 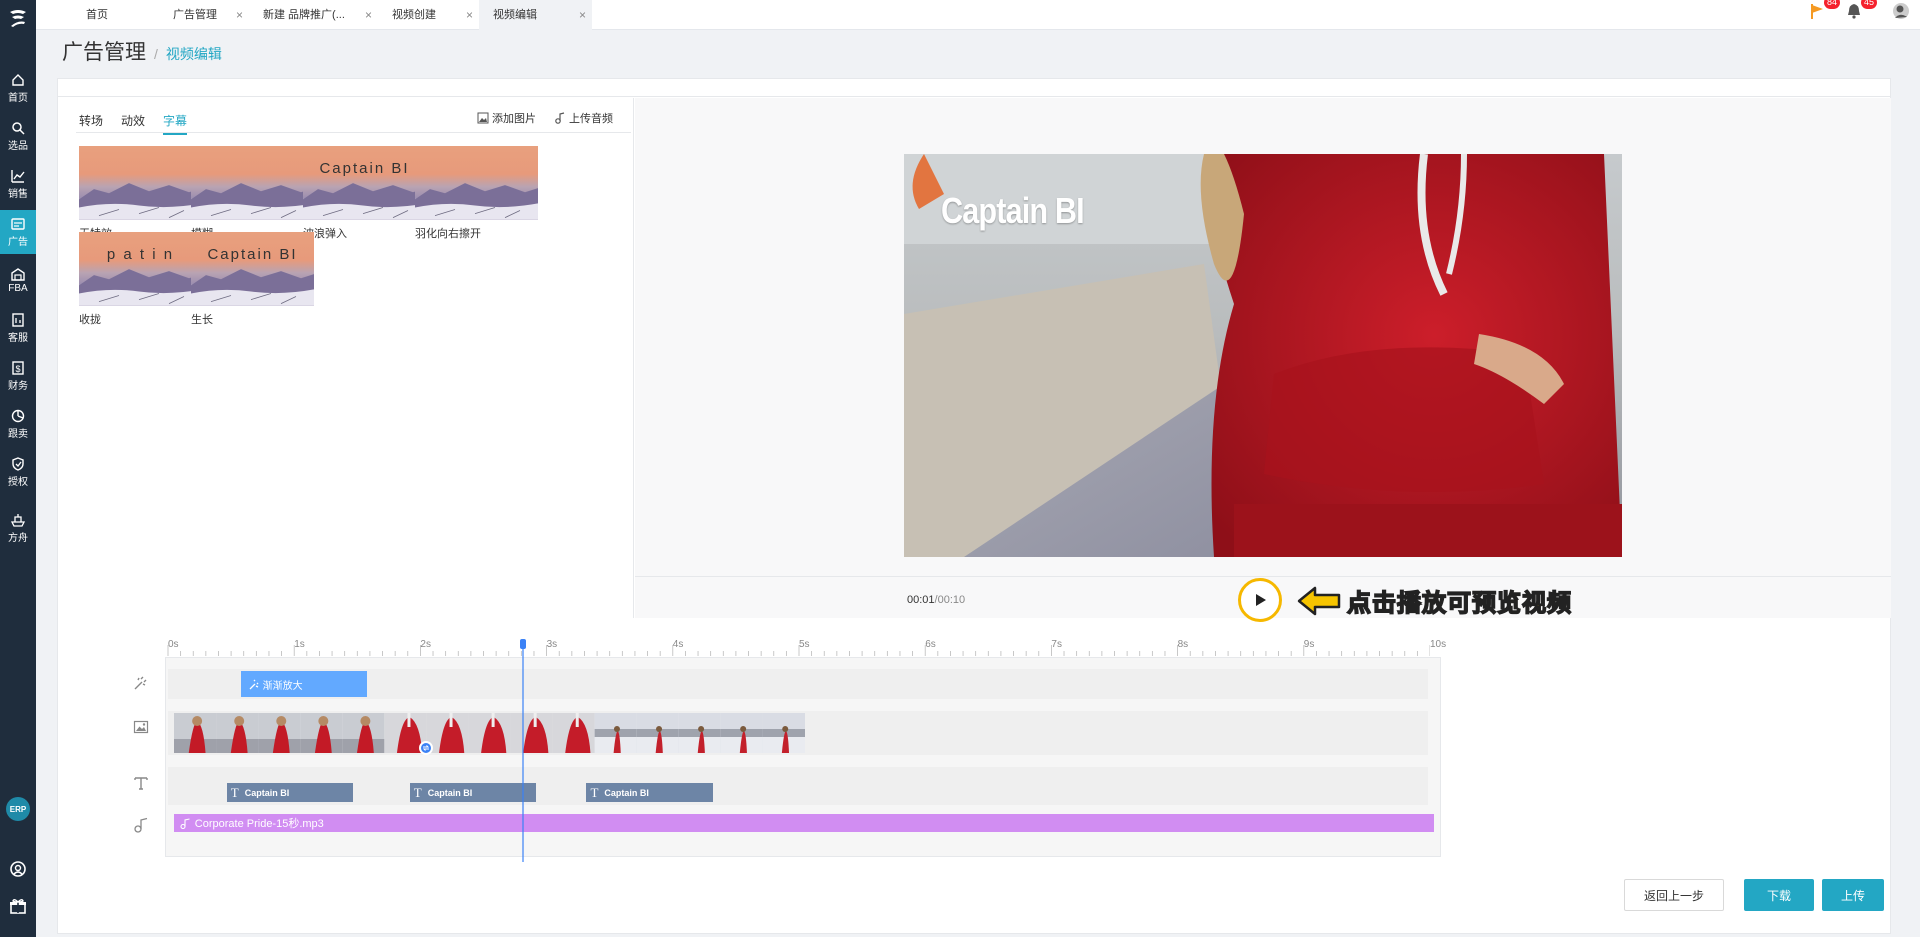 I want to click on playhead-marker, so click(x=523, y=750).